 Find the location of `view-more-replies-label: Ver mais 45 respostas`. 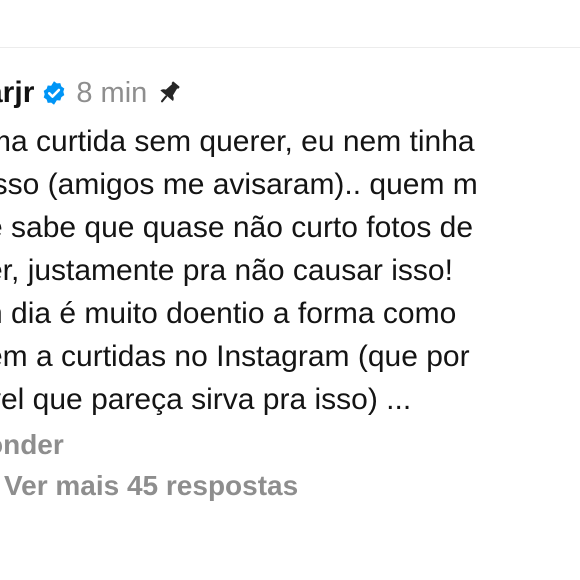

view-more-replies-label: Ver mais 45 respostas is located at coordinates (151, 485).